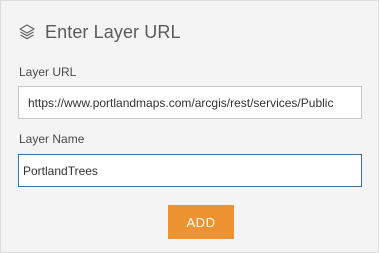 Image resolution: width=379 pixels, height=253 pixels. What do you see at coordinates (27, 32) in the screenshot?
I see `layers-icon` at bounding box center [27, 32].